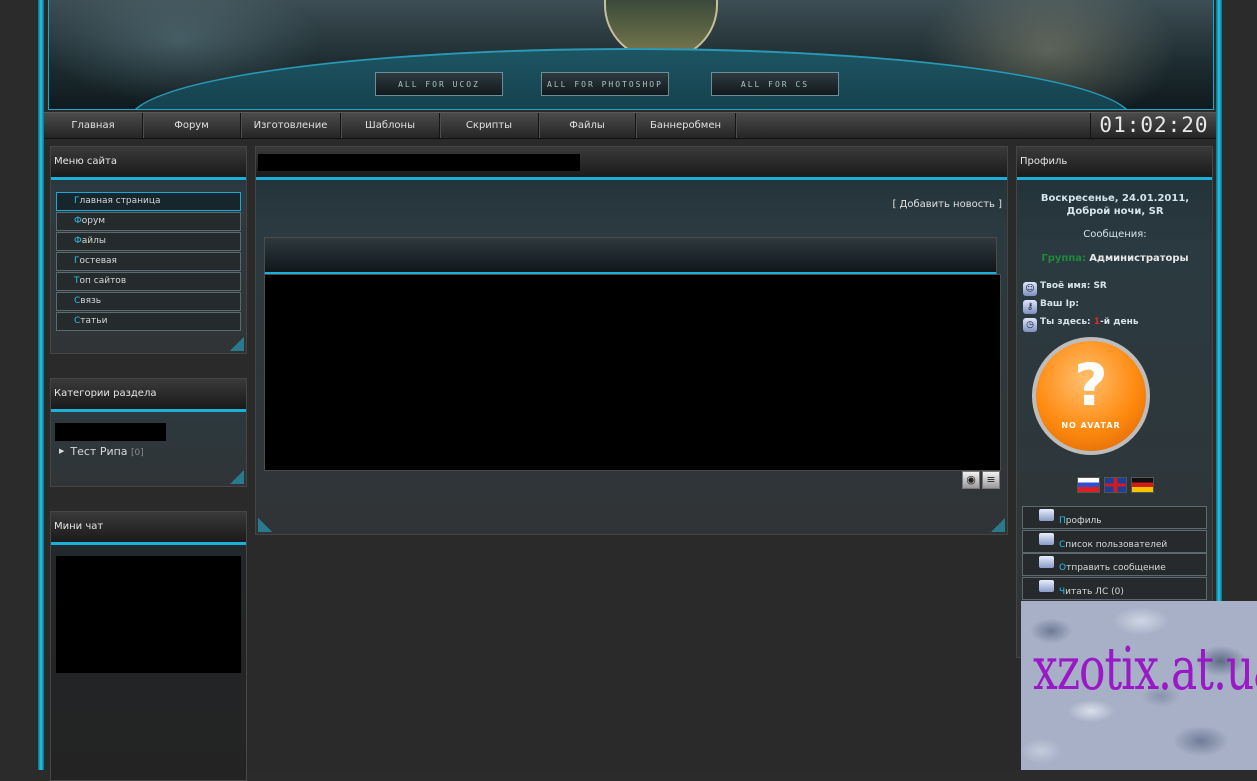  Describe the element at coordinates (85, 161) in the screenshot. I see `site-menu-title: Меню сайта` at that location.